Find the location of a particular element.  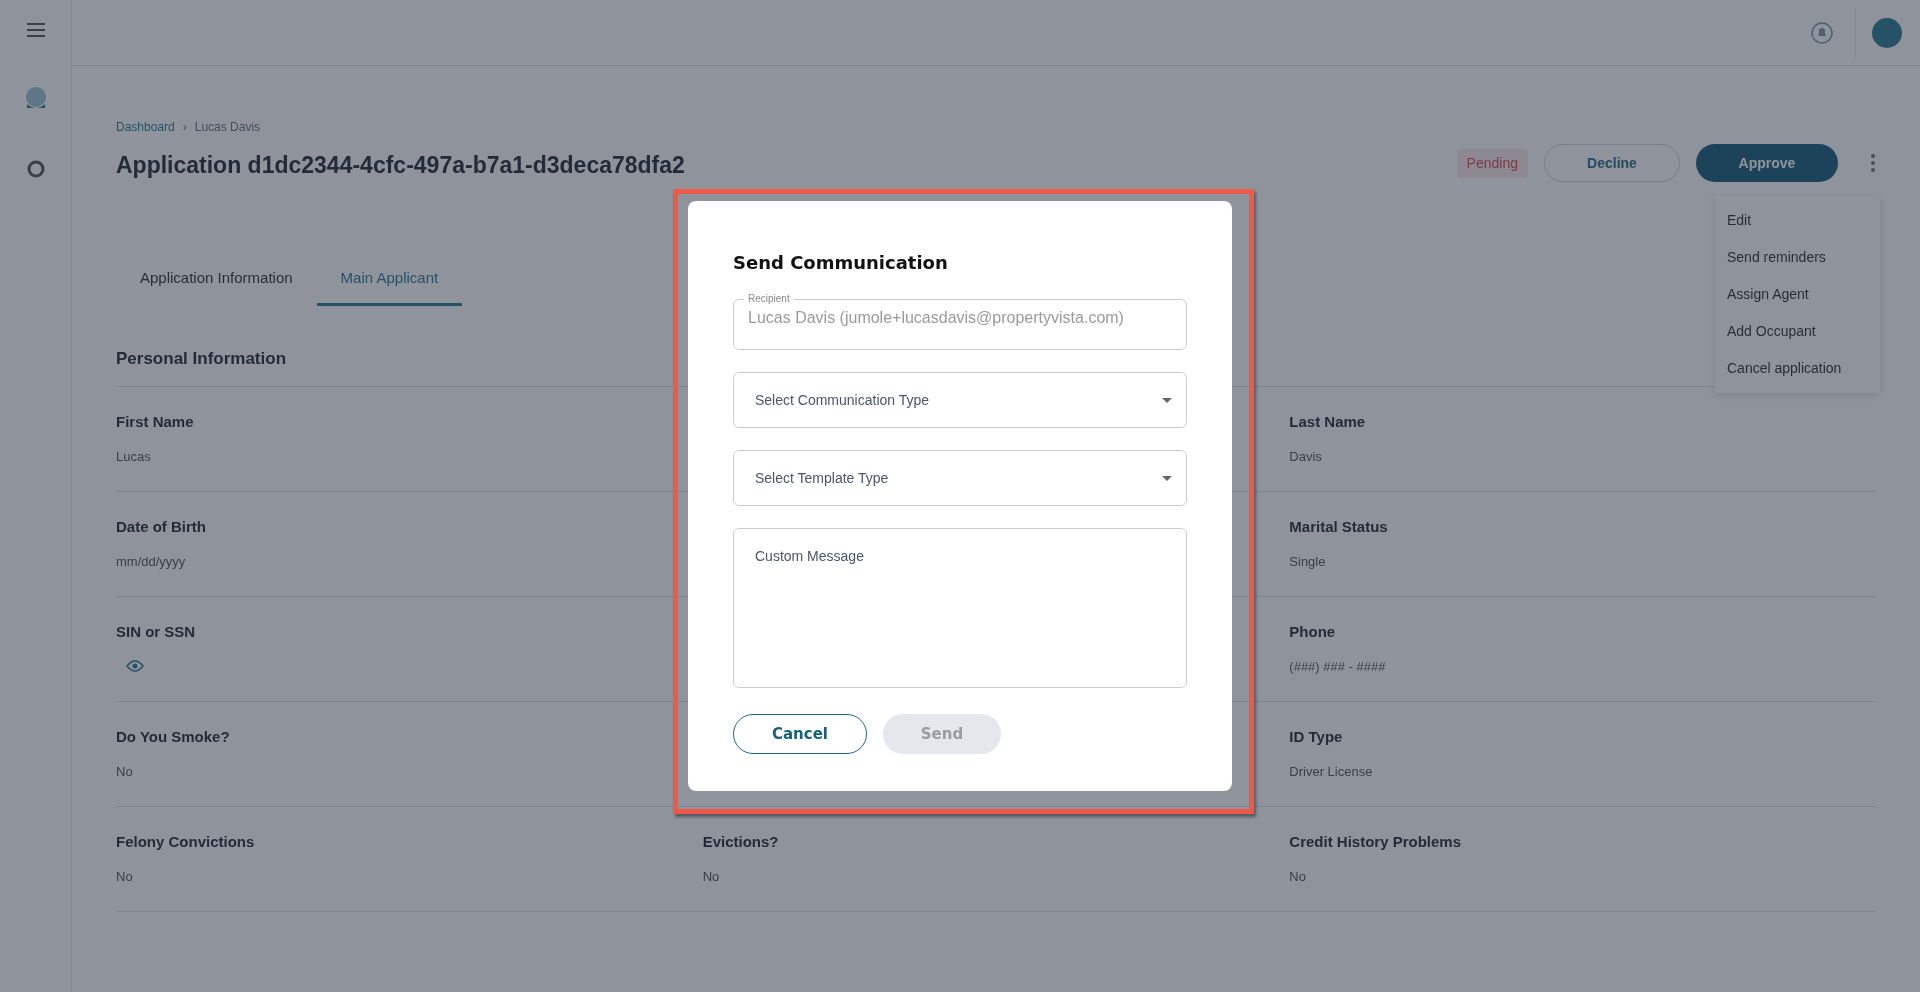

tab: Application Information is located at coordinates (216, 279).